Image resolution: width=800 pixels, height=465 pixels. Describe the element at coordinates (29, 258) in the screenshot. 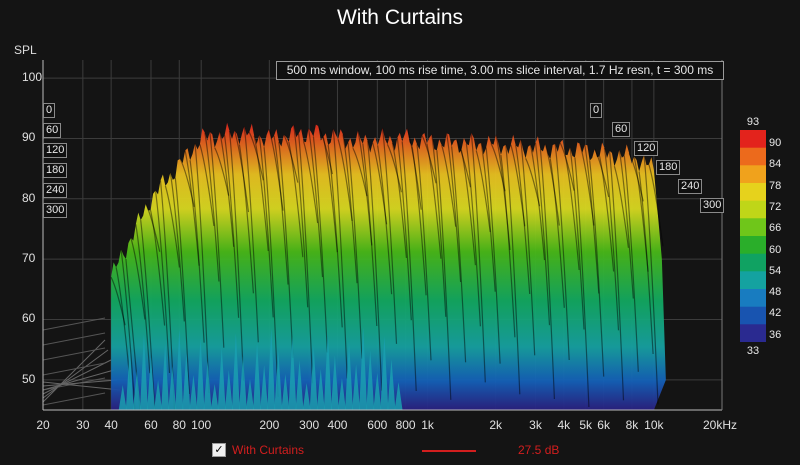

I see `y-tick-label: 70` at that location.